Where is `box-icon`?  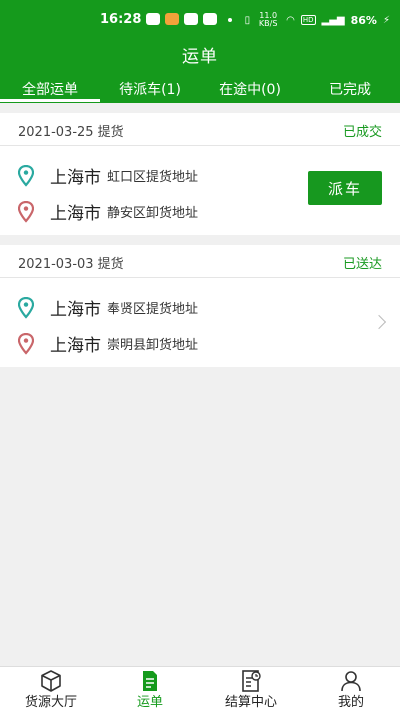 box-icon is located at coordinates (51, 681).